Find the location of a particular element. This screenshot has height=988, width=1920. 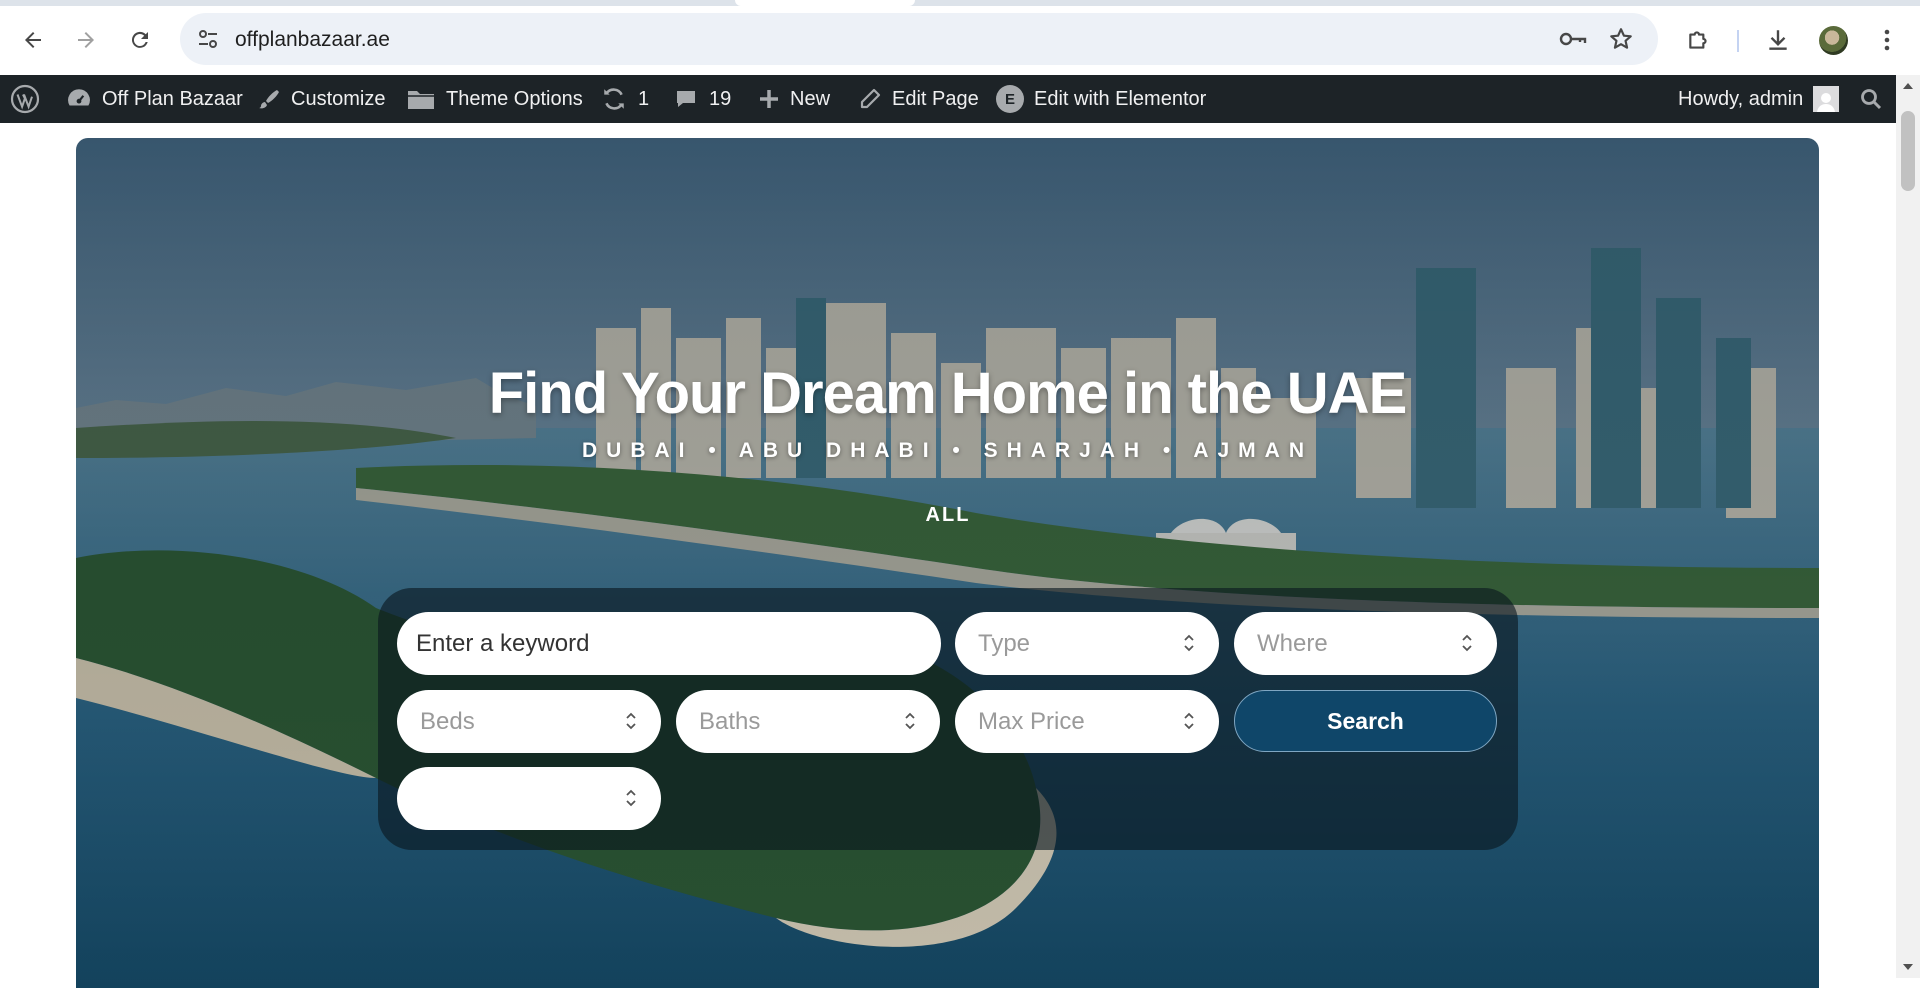

my-account-menu: Howdy, admin is located at coordinates (1759, 99).